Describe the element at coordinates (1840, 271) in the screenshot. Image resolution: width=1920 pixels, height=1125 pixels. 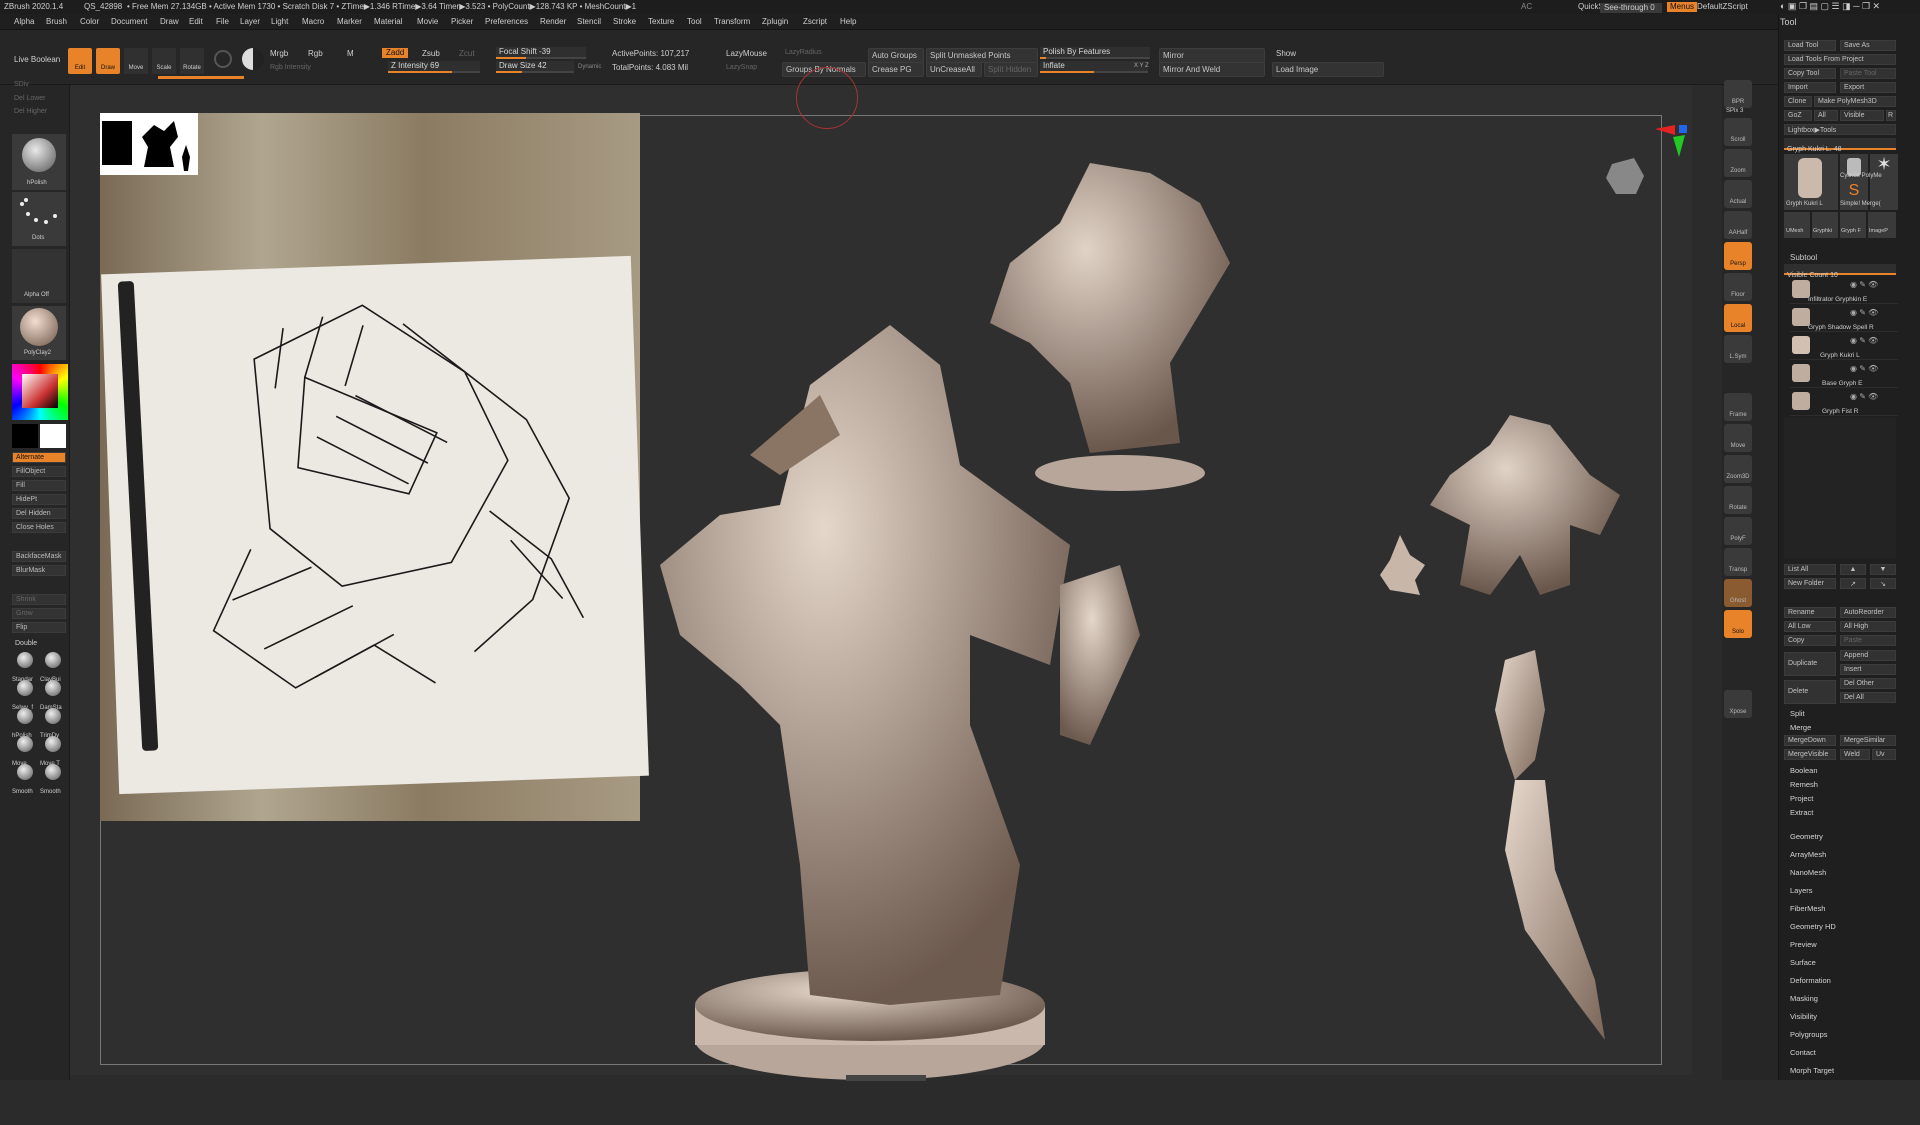
I see `visible-count-slider: Visible Count 10` at that location.